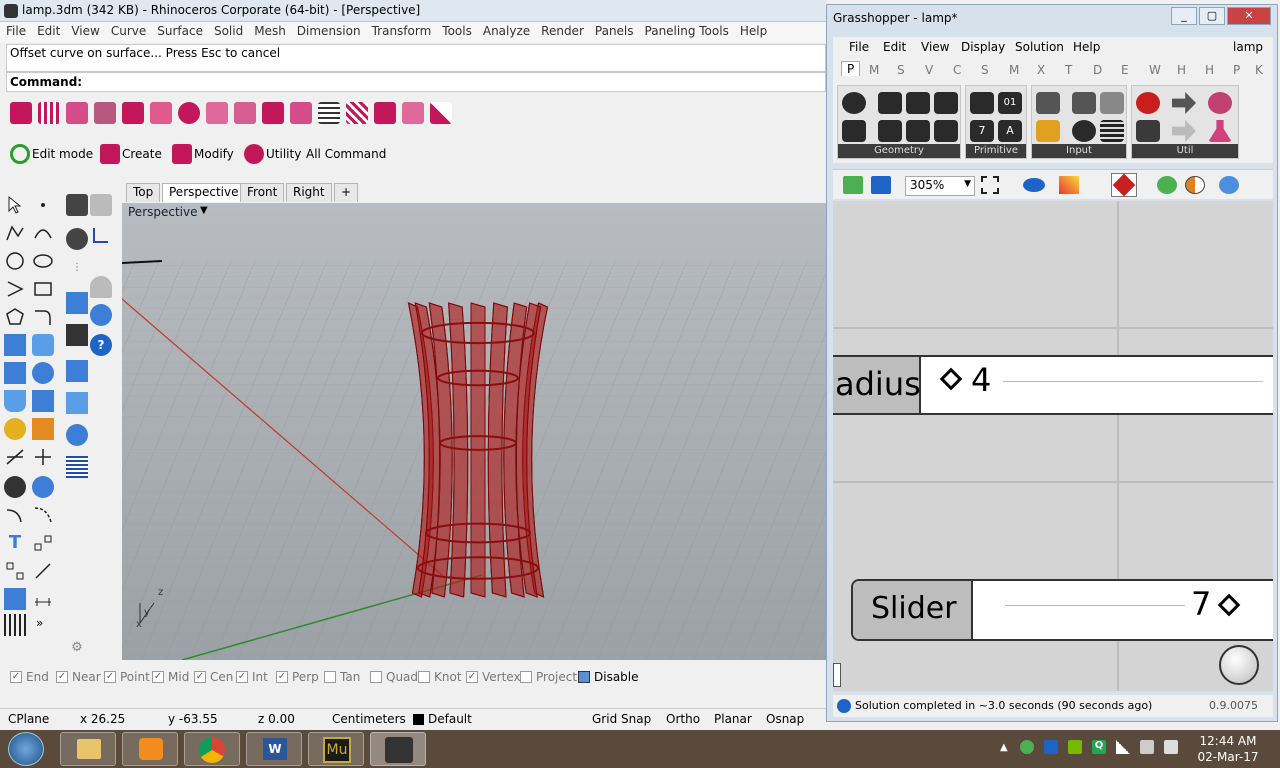 The width and height of the screenshot is (1280, 768). Describe the element at coordinates (1184, 16) in the screenshot. I see `minimize-button: _` at that location.